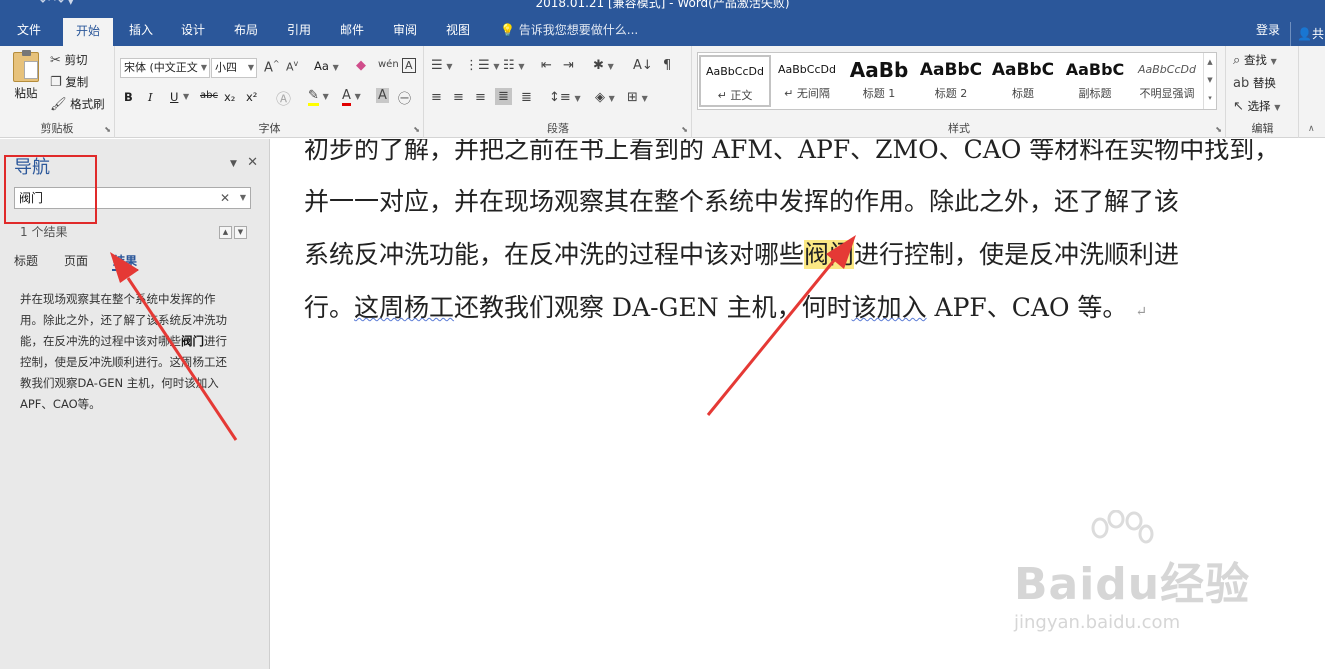  I want to click on sort-button: A↓, so click(643, 65).